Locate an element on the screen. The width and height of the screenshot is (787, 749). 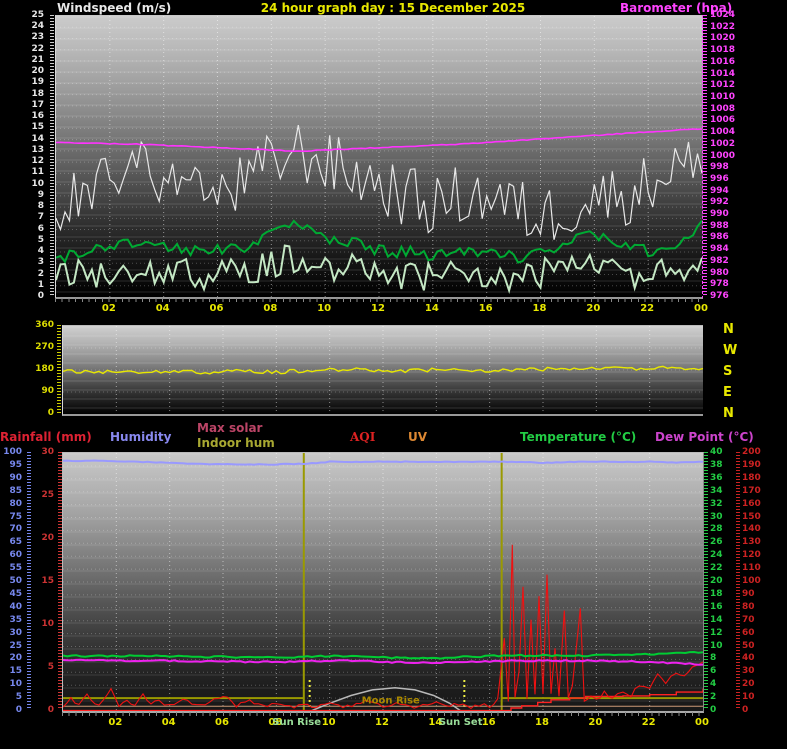
axis-tick-label: 982 is located at coordinates (719, 260).